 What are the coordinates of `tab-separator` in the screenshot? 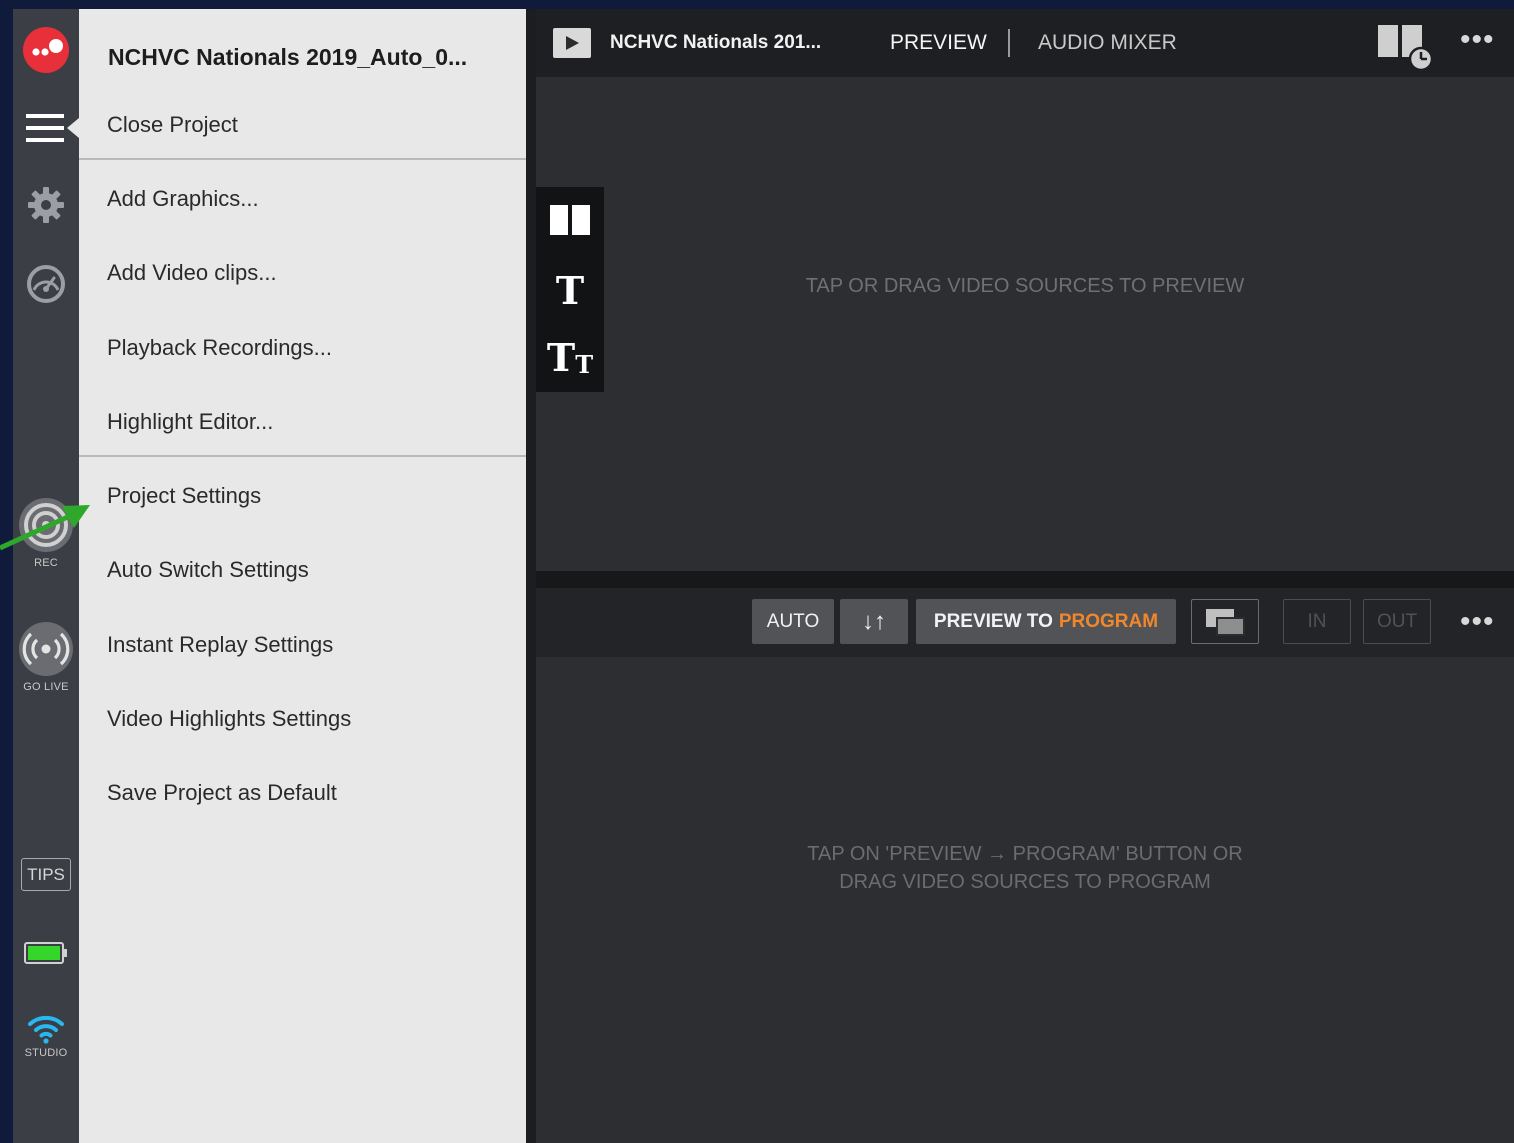 It's located at (1009, 43).